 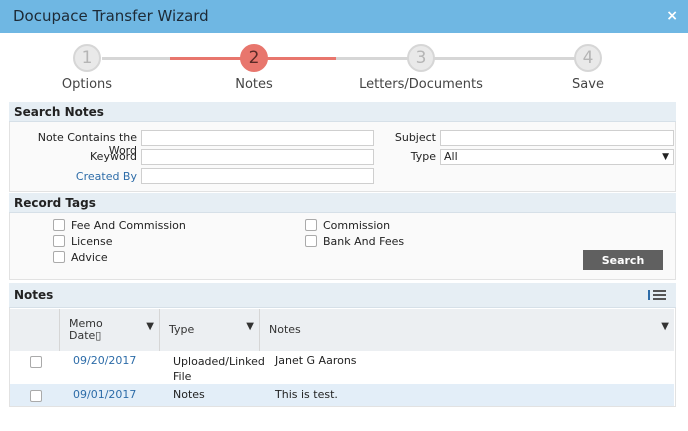 I want to click on type-column-label: Type, so click(x=182, y=329).